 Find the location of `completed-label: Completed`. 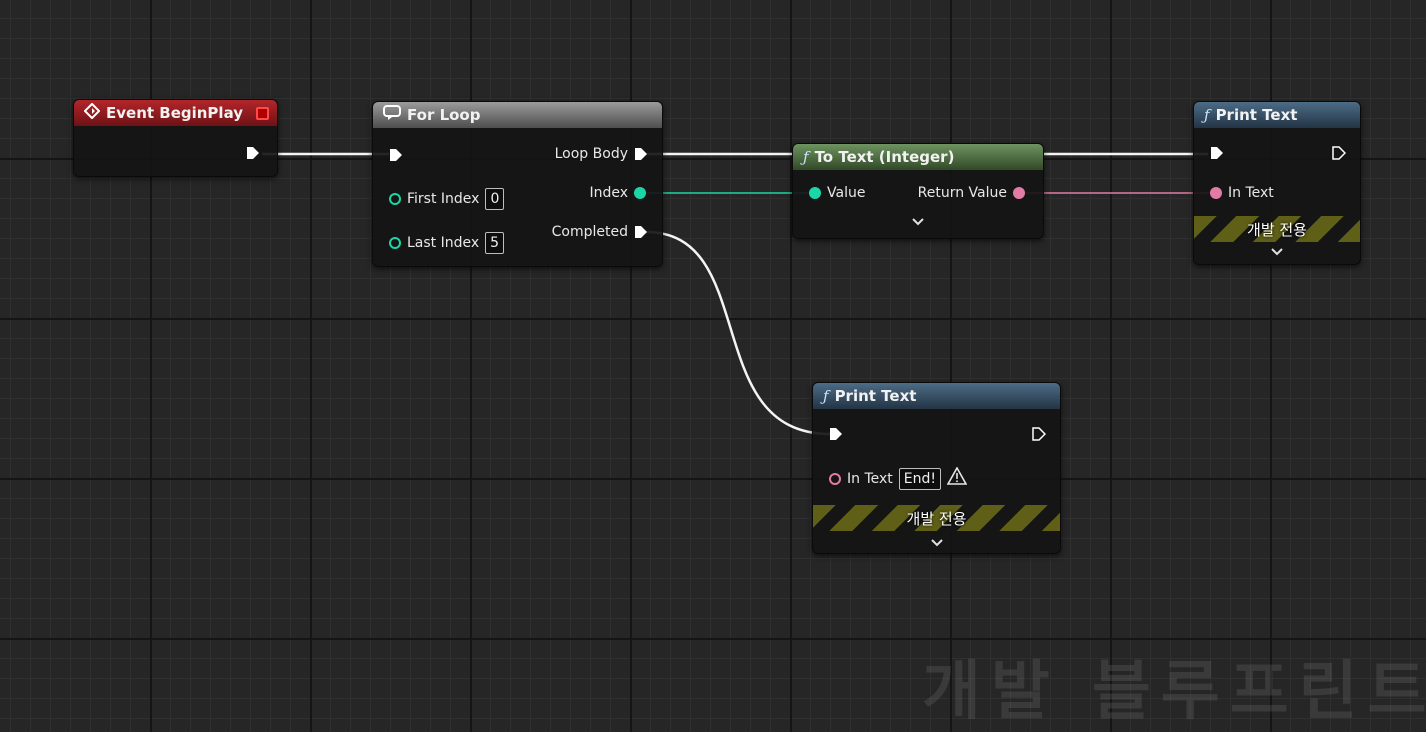

completed-label: Completed is located at coordinates (589, 232).